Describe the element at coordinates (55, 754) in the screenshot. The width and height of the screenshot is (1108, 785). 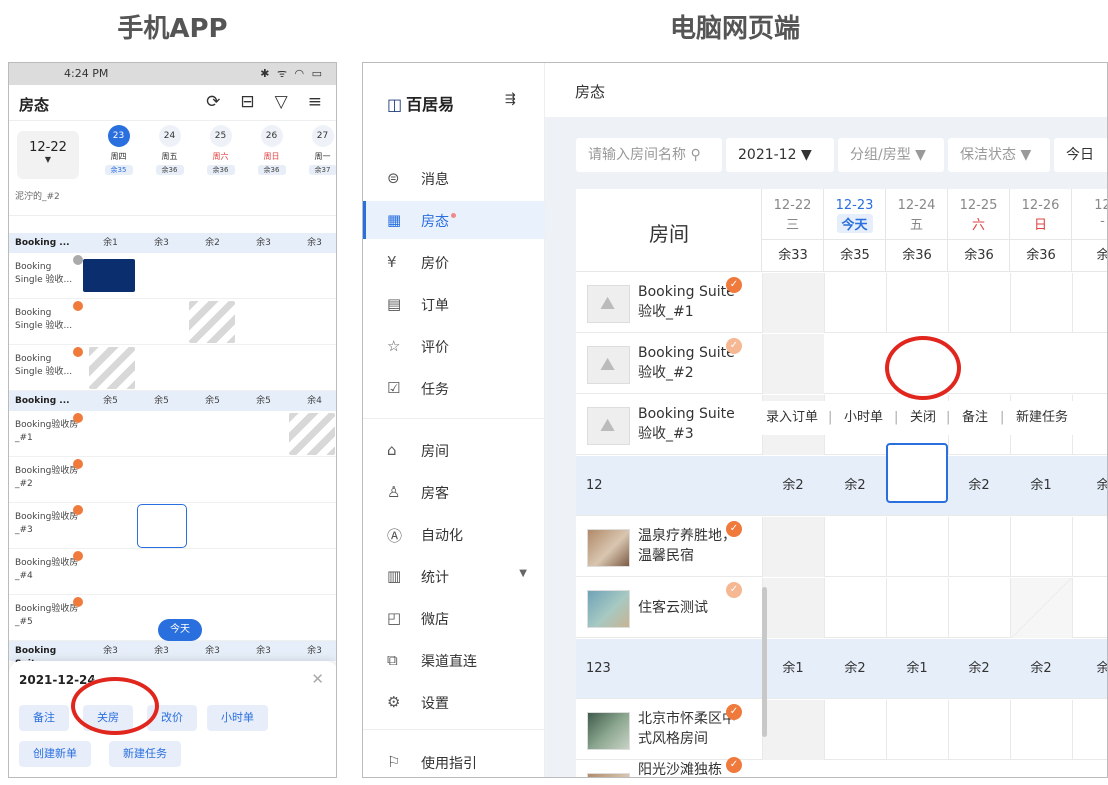
I see `create-order-button: 创建新单` at that location.